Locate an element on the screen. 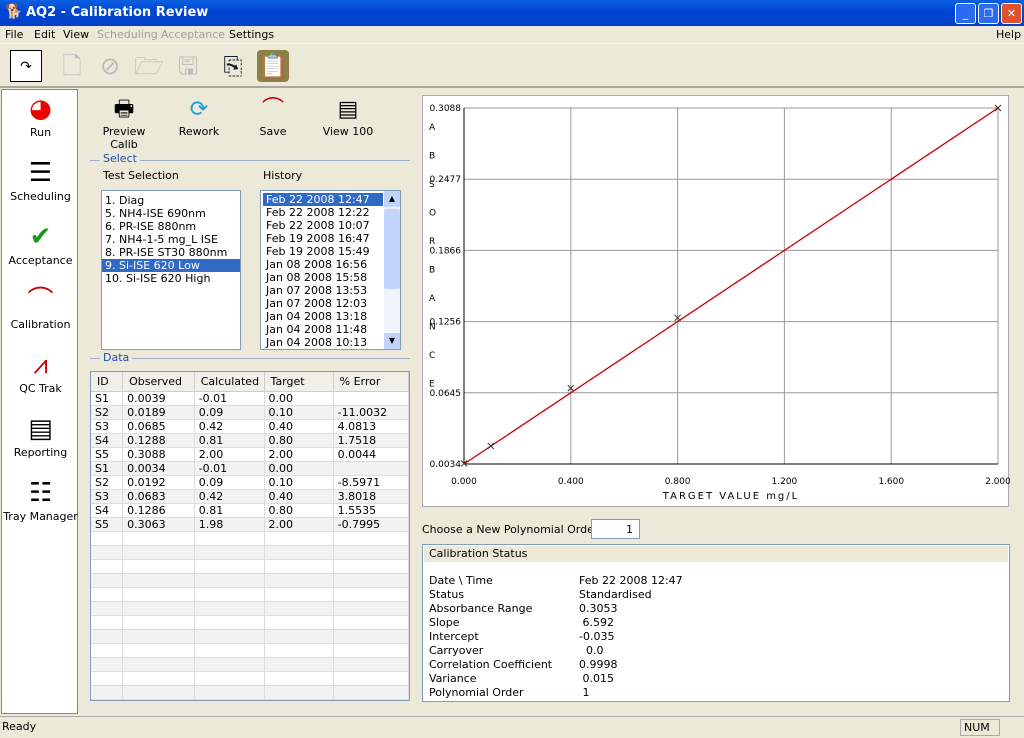 Image resolution: width=1024 pixels, height=738 pixels. minimize-button: _ is located at coordinates (965, 13).